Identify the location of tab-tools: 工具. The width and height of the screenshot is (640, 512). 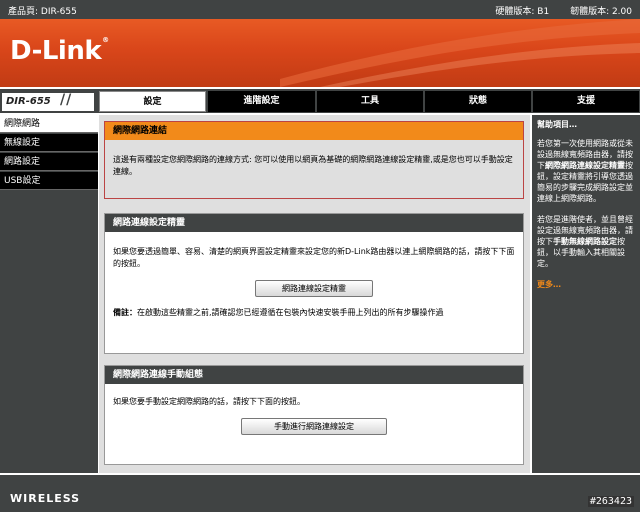
(370, 101).